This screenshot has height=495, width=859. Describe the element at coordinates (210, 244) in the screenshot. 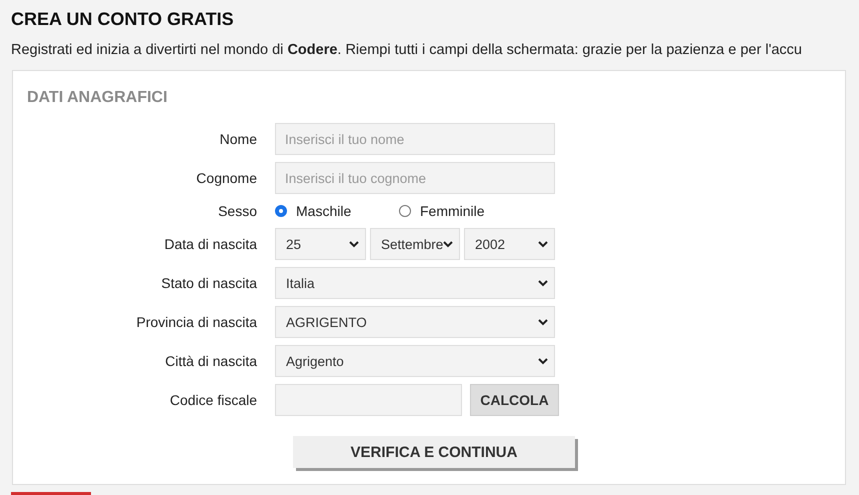

I see `field-label: Data di nascita` at that location.